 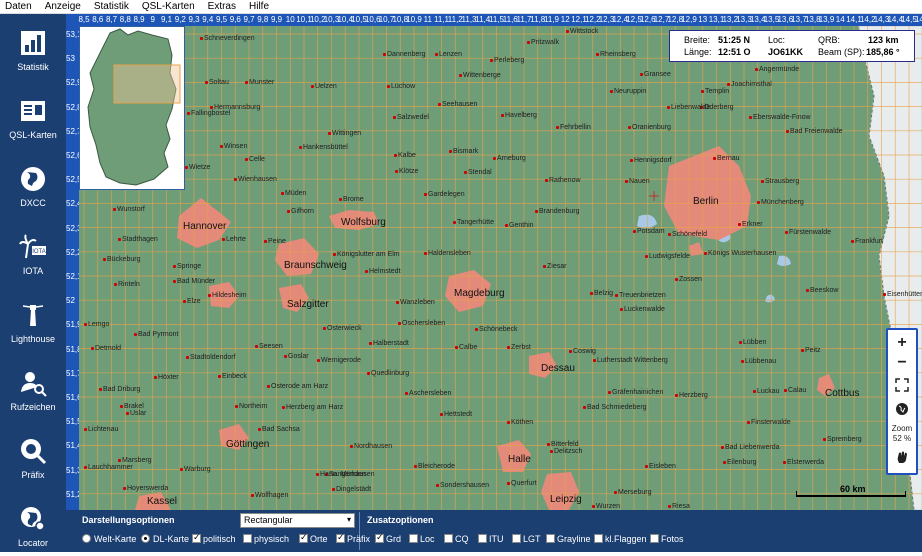 I want to click on sidebar-item-rufzeichen: Rufzeichen, so click(x=33, y=387).